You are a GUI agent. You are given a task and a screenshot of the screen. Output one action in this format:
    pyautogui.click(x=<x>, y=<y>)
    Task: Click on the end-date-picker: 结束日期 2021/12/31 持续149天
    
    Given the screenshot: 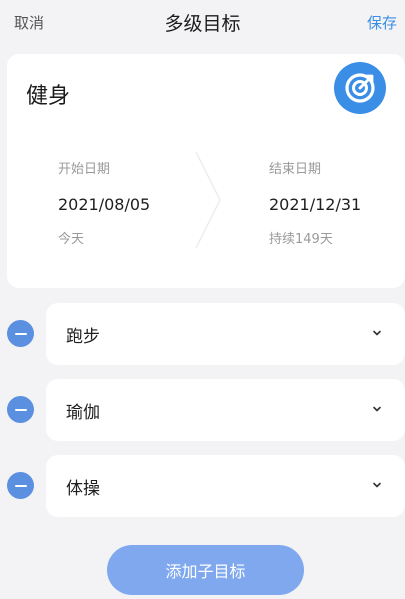 What is the action you would take?
    pyautogui.click(x=315, y=202)
    